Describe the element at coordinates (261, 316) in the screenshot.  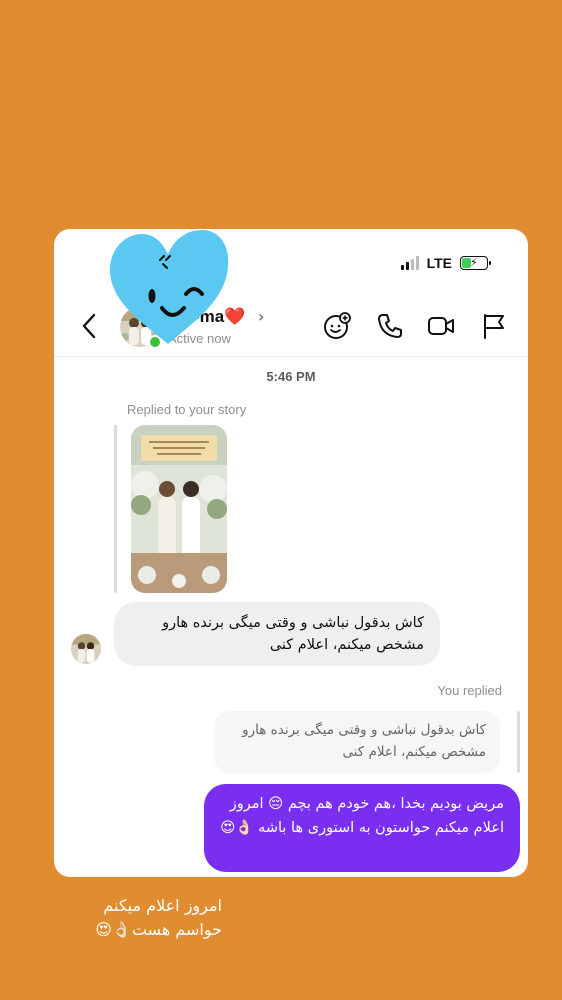
I see `chevron-right-icon: ›` at that location.